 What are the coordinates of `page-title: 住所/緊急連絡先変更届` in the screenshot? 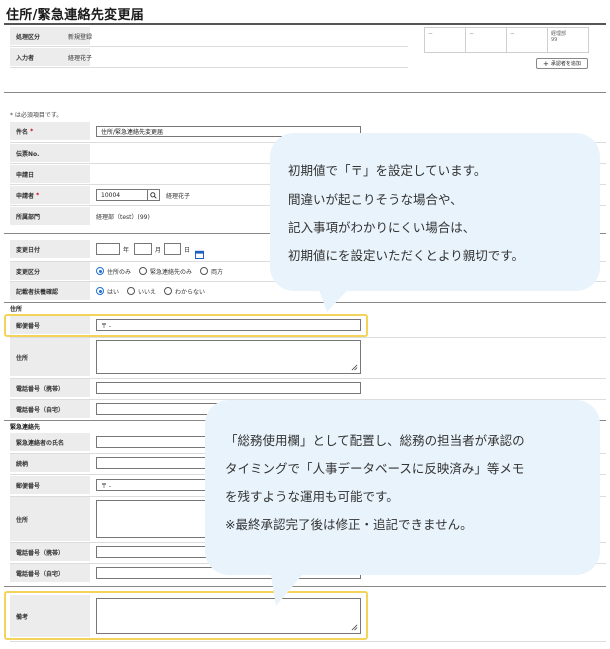 It's located at (75, 15).